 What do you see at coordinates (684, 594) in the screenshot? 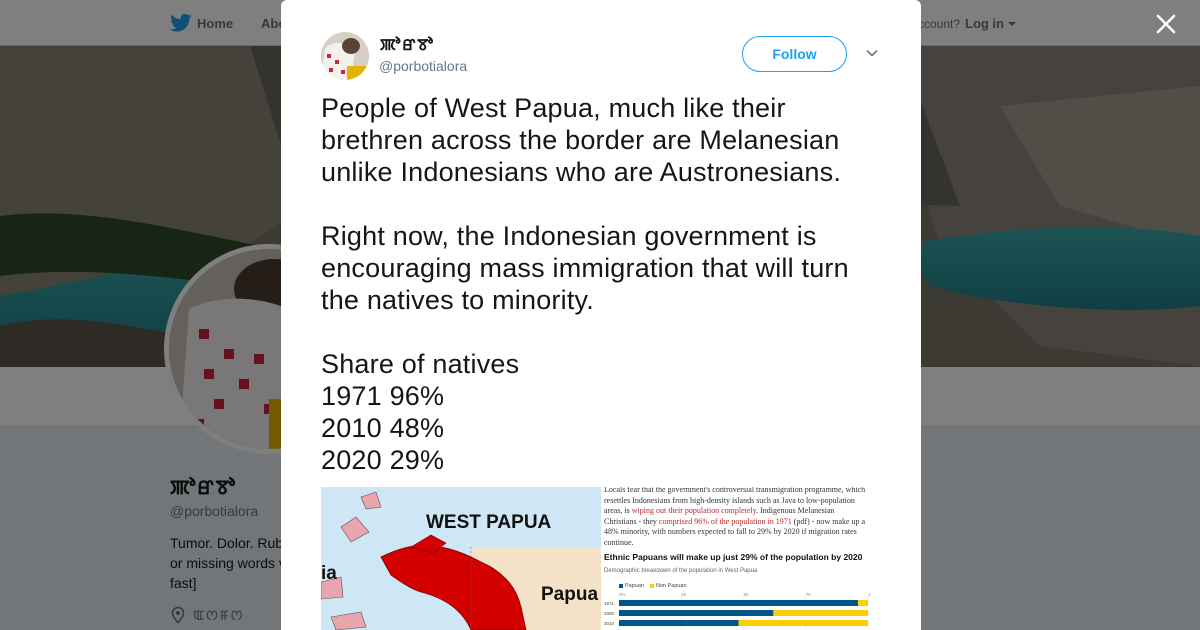
I see `tick-label: 25` at bounding box center [684, 594].